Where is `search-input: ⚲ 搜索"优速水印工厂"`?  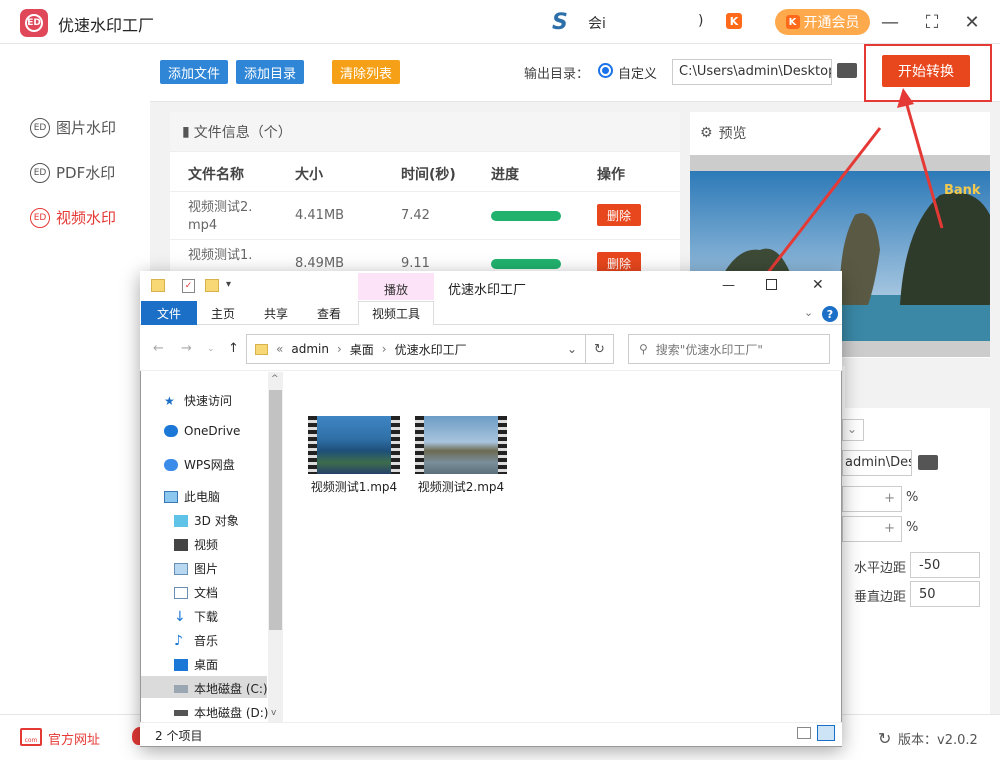
search-input: ⚲ 搜索"优速水印工厂" is located at coordinates (729, 349).